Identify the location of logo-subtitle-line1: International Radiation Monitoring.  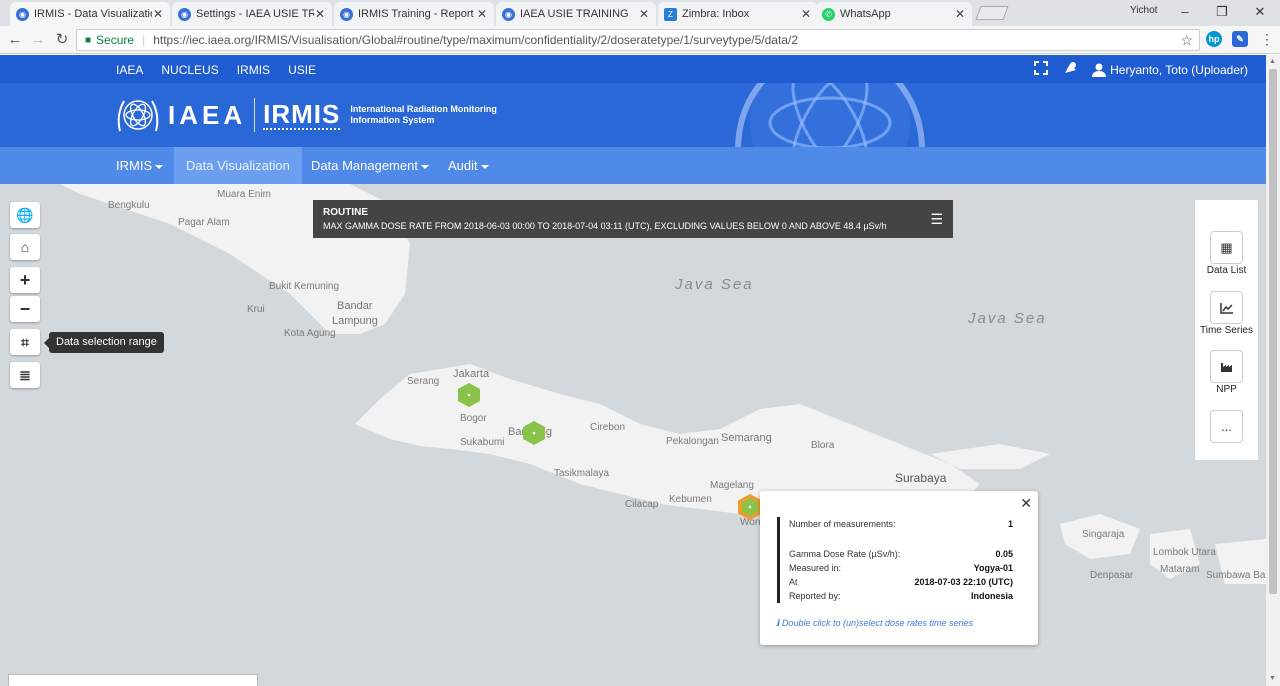
(423, 109).